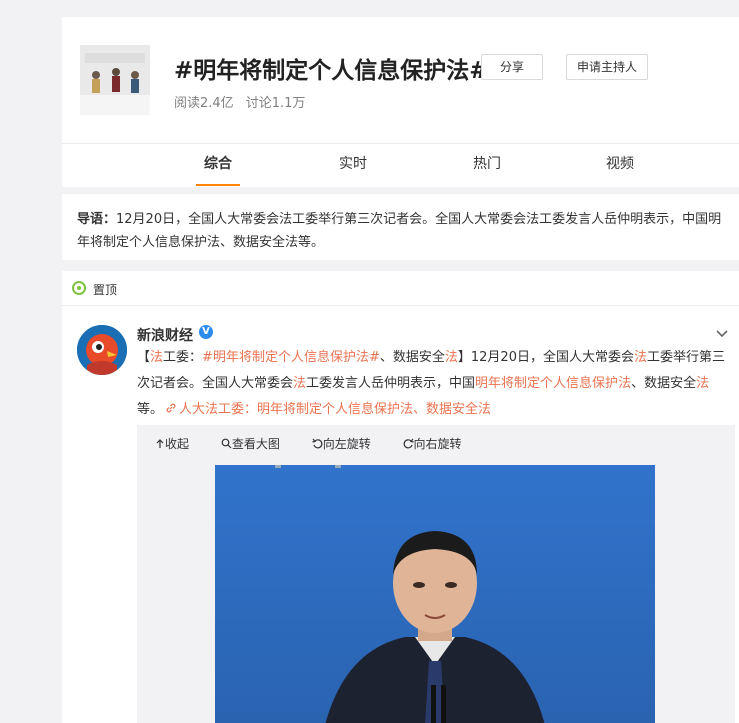 The width and height of the screenshot is (739, 723). Describe the element at coordinates (512, 67) in the screenshot. I see `share-button: 分享` at that location.